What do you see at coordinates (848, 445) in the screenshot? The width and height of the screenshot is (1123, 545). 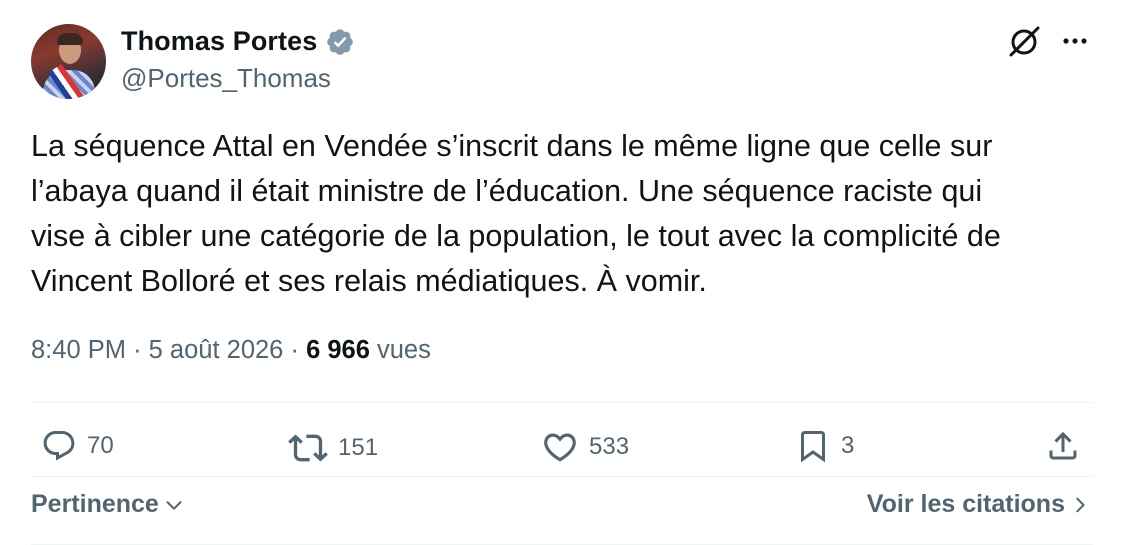 I see `bookmark-count: 3` at bounding box center [848, 445].